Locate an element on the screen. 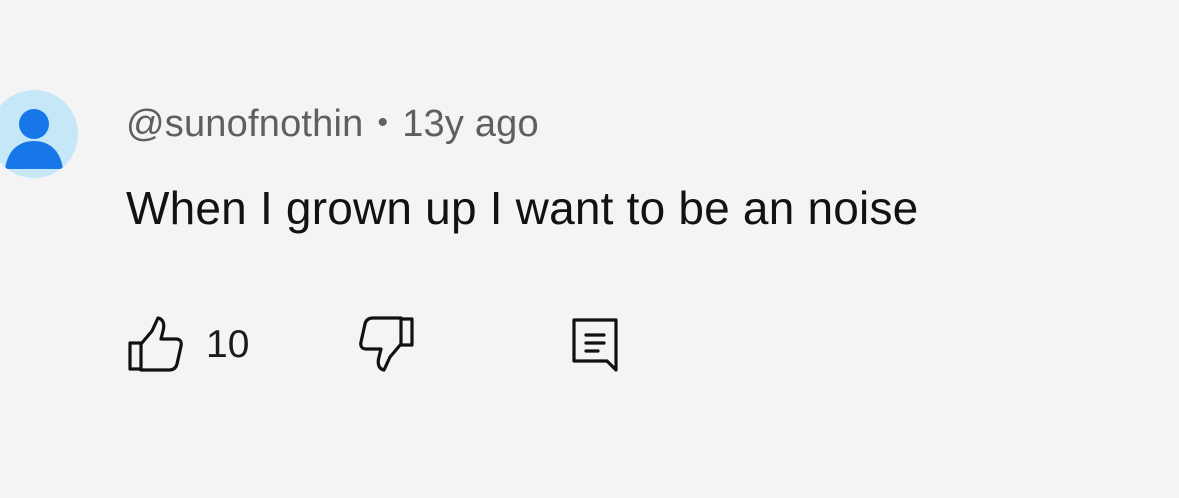  default-avatar-icon is located at coordinates (34, 139).